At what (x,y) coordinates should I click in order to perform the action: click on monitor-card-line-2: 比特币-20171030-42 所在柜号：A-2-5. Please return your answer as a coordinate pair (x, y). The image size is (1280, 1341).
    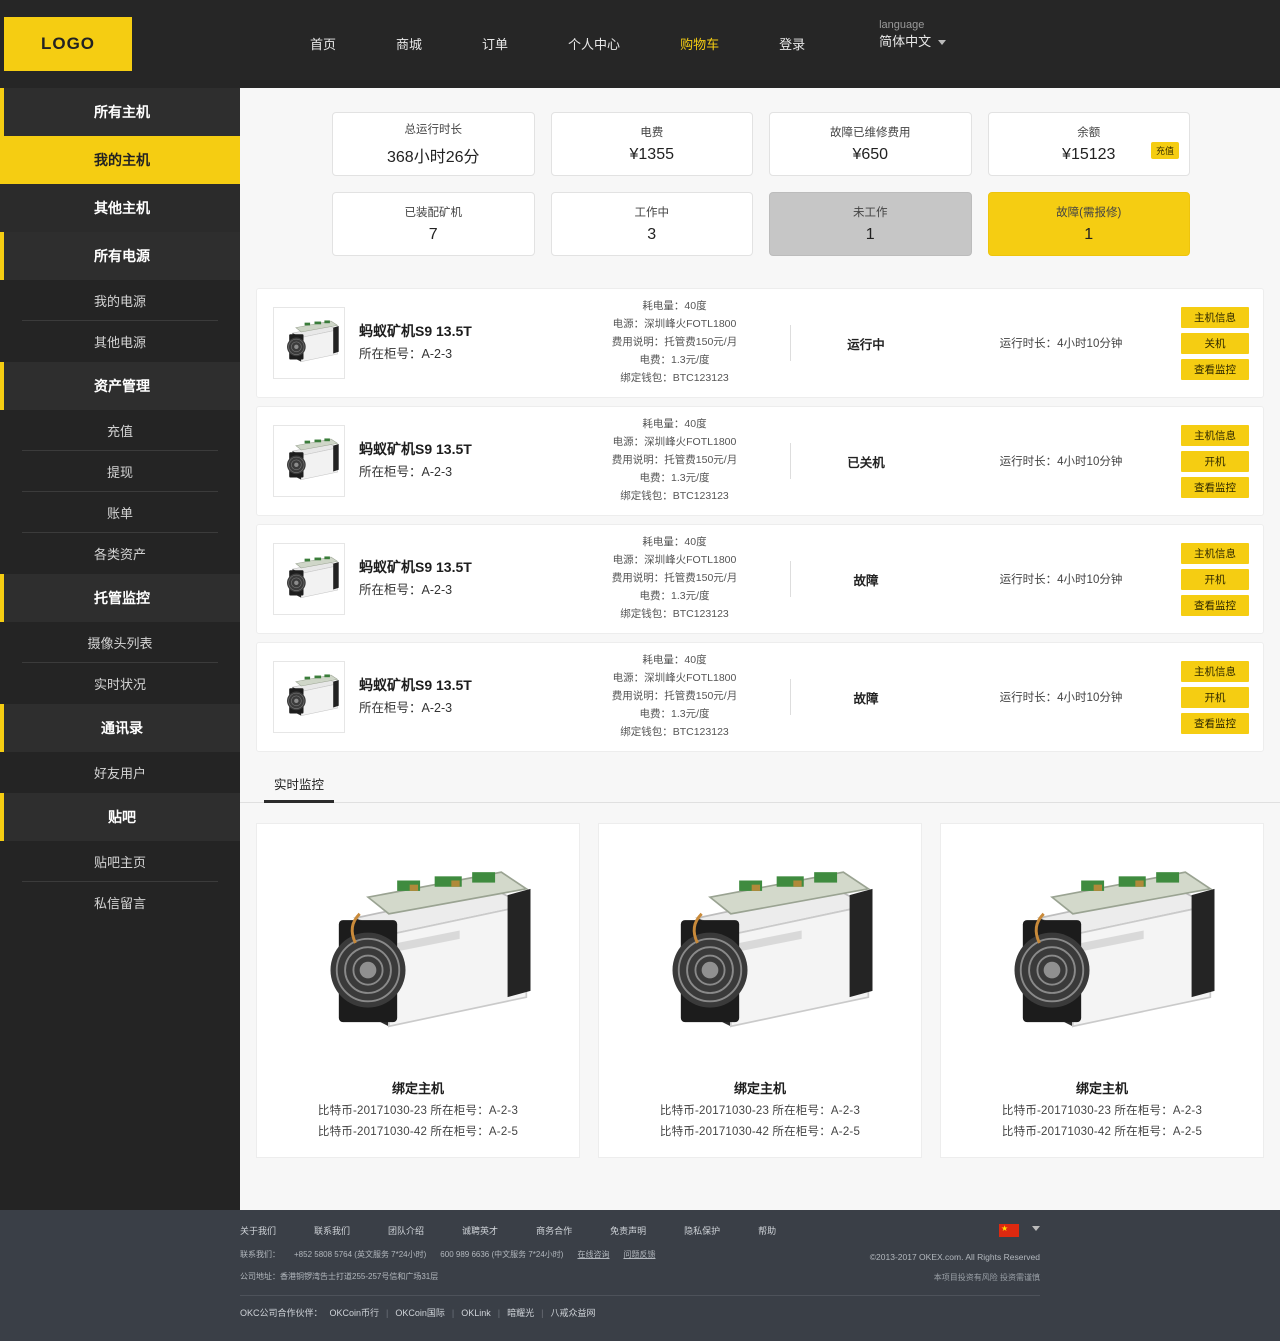
    Looking at the image, I should click on (418, 1132).